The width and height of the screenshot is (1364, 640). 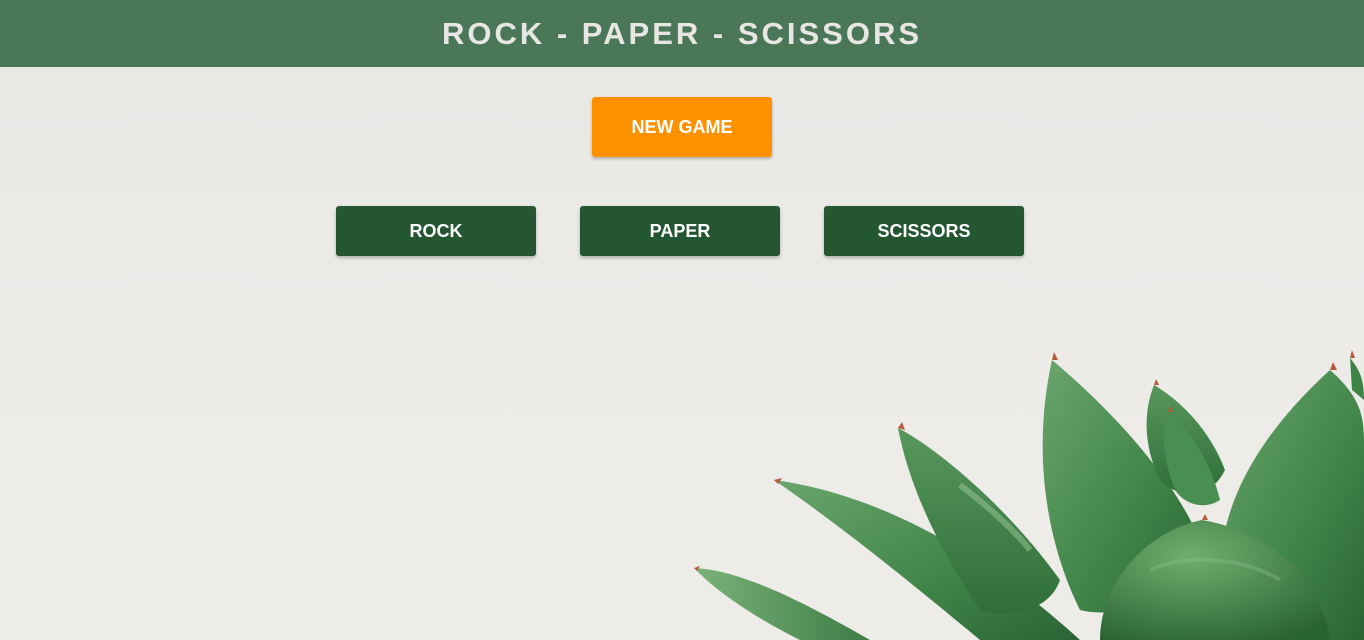 I want to click on rock-button: ROCK, so click(x=436, y=231).